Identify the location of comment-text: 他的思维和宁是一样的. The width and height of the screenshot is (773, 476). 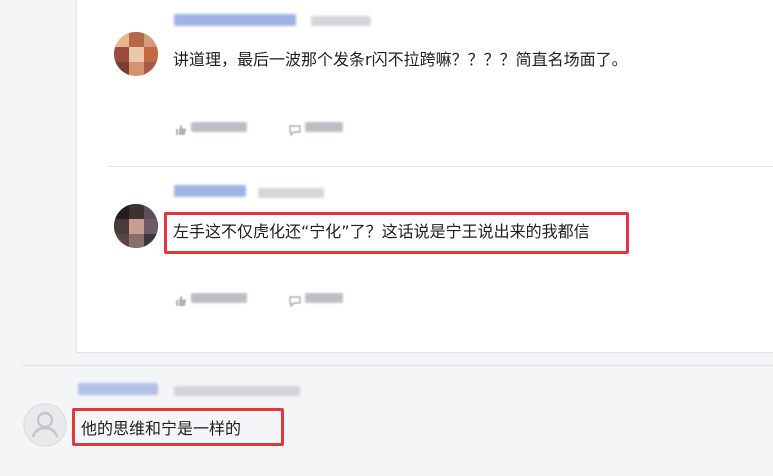
(161, 428).